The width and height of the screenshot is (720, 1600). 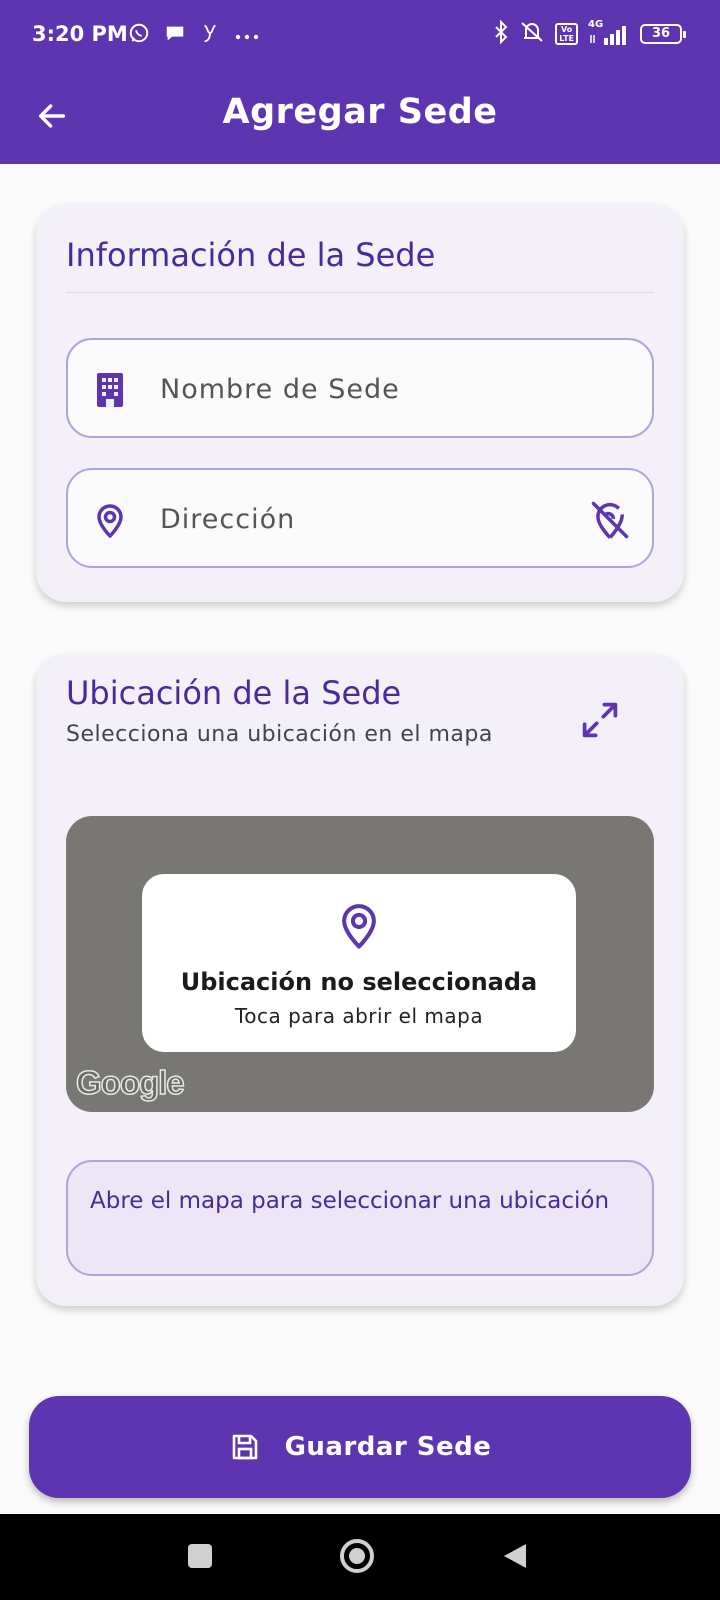 What do you see at coordinates (388, 1447) in the screenshot?
I see `save-button-label: Guardar Sede` at bounding box center [388, 1447].